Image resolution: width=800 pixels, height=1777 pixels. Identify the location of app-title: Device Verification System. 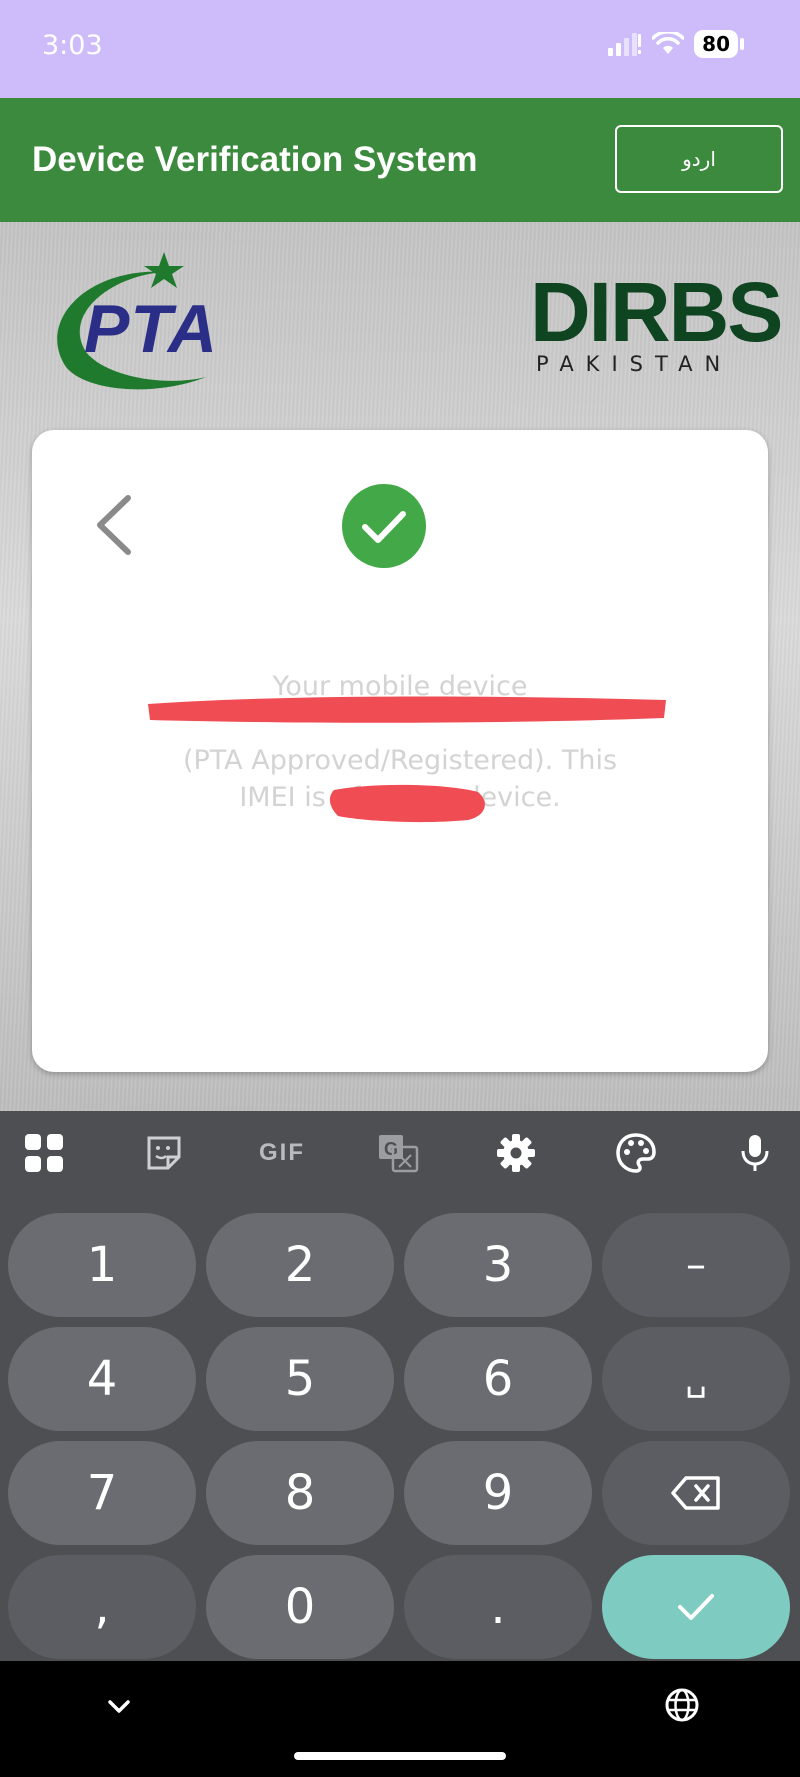
(255, 159).